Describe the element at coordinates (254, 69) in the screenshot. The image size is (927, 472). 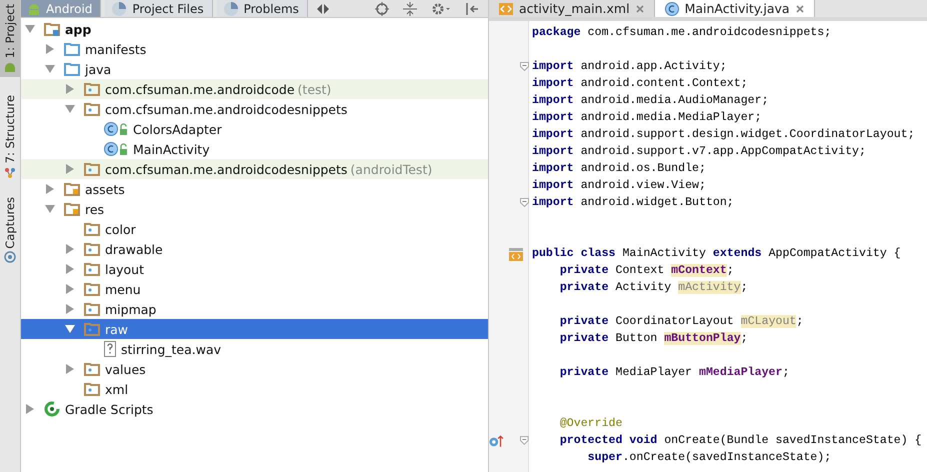
I see `tree-item: java` at that location.